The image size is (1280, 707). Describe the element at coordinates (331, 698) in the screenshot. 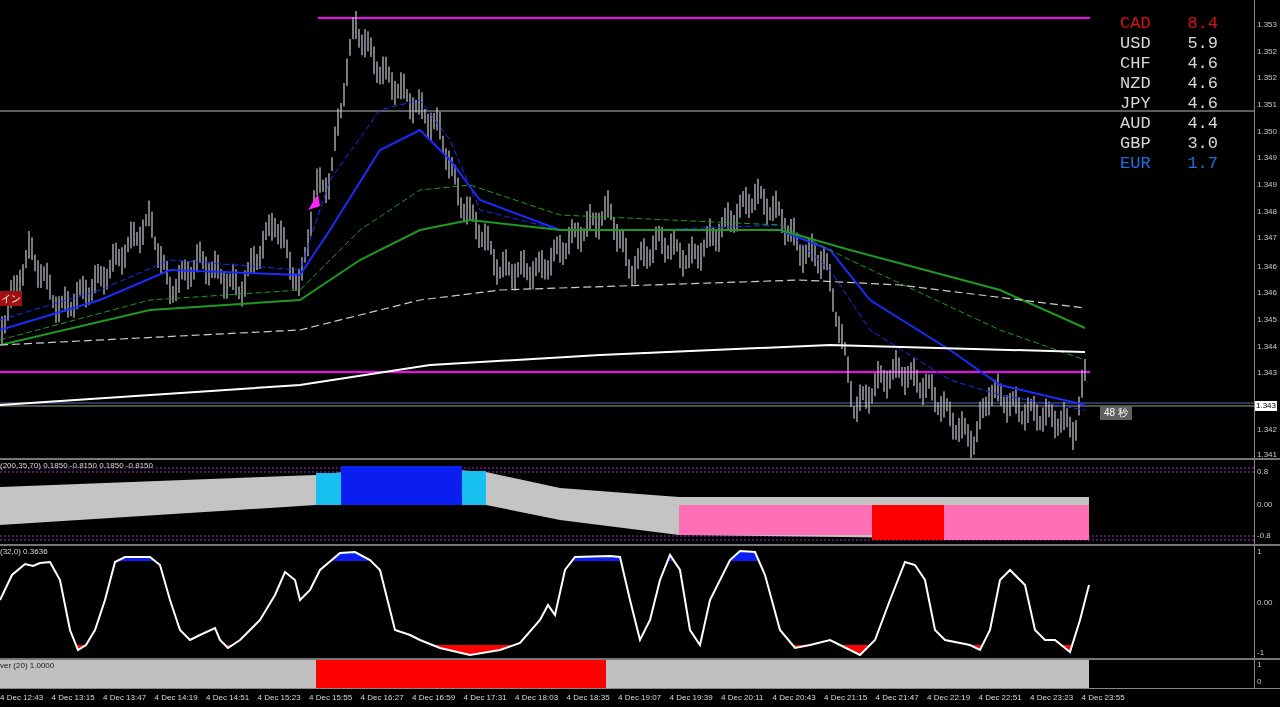

I see `time-label: 4 Dec 15:55` at that location.